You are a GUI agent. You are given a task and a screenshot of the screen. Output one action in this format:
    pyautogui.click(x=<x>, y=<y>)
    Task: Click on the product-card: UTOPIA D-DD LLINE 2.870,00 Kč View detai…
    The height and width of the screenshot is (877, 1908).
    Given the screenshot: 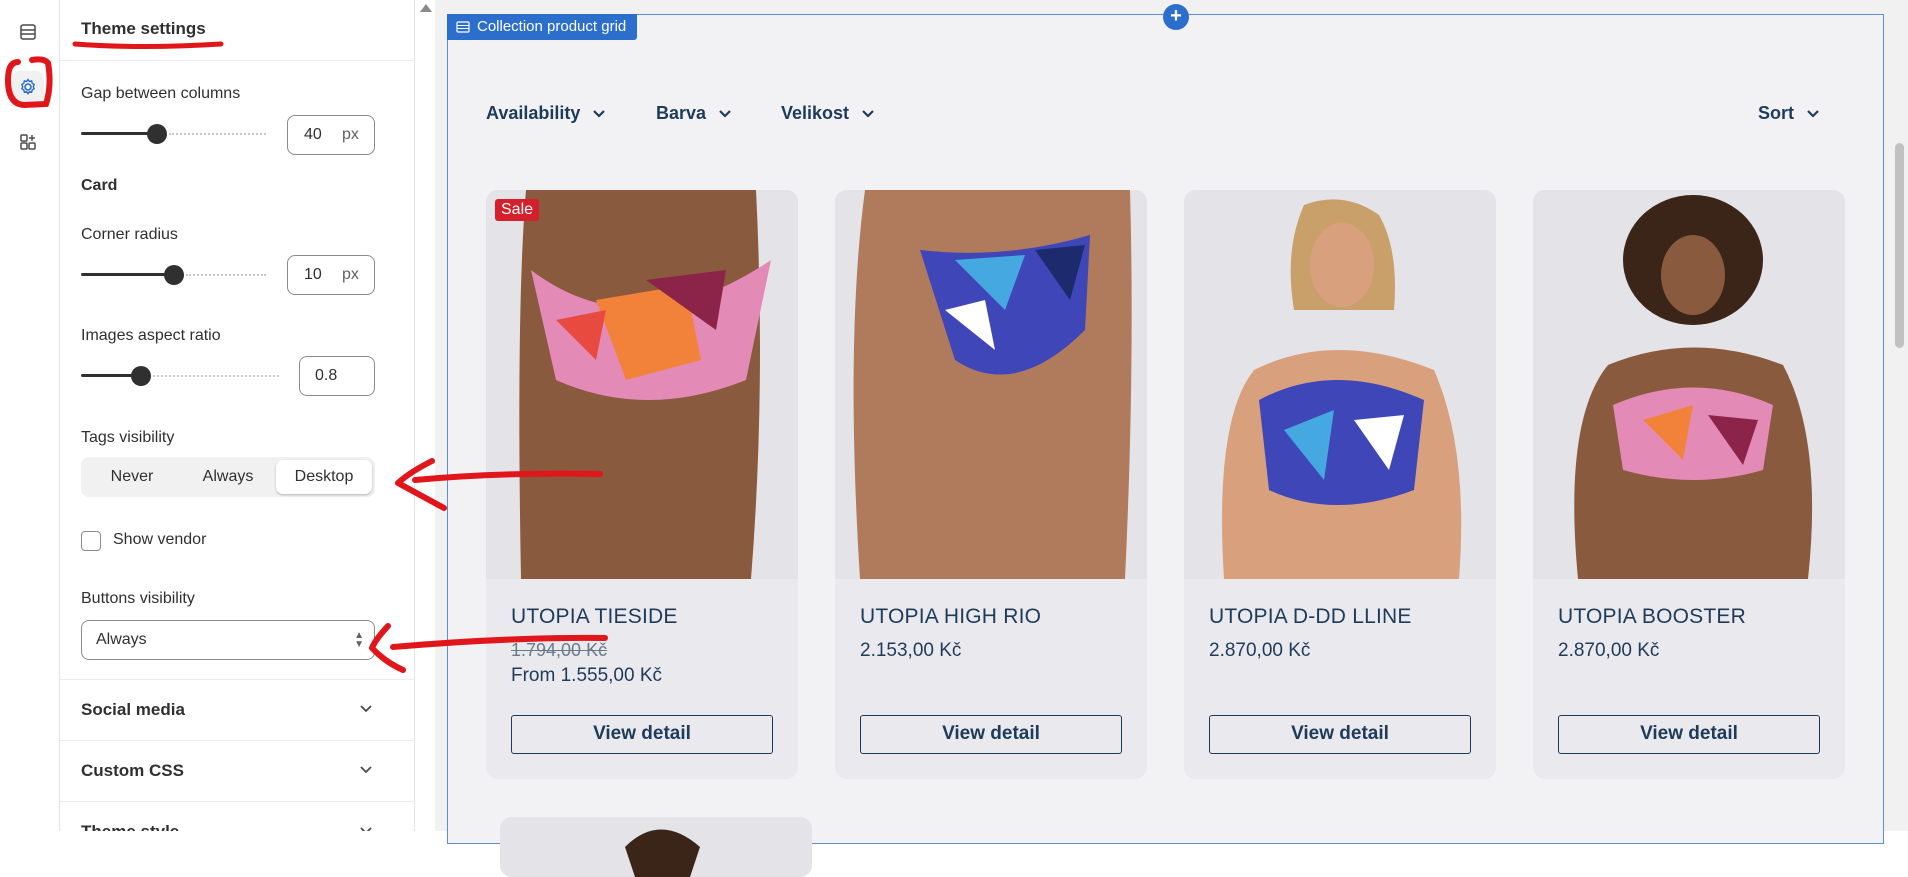 What is the action you would take?
    pyautogui.click(x=1340, y=484)
    